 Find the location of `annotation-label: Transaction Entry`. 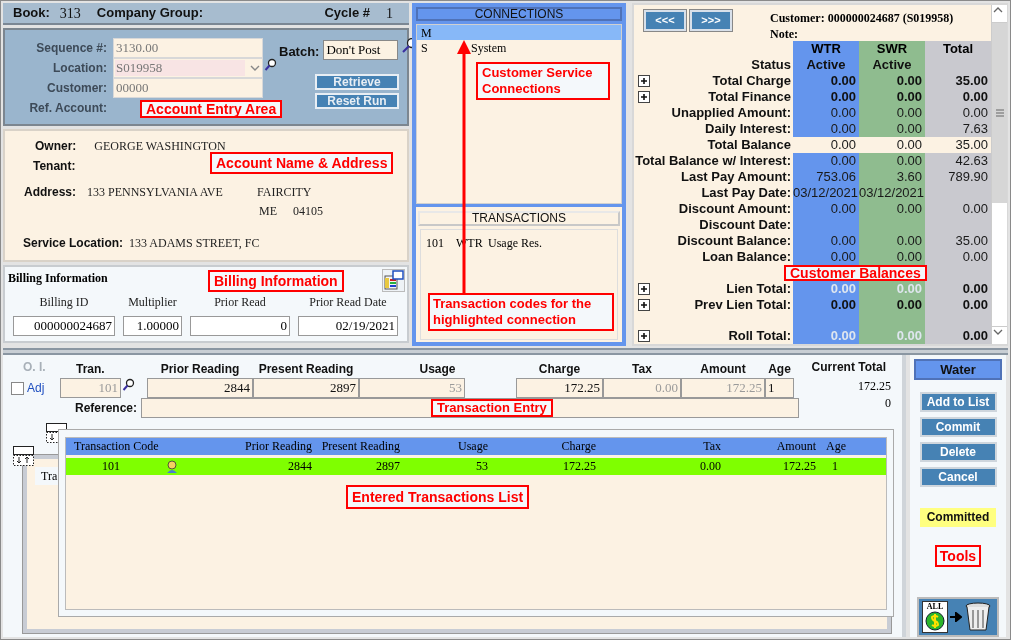

annotation-label: Transaction Entry is located at coordinates (492, 408).